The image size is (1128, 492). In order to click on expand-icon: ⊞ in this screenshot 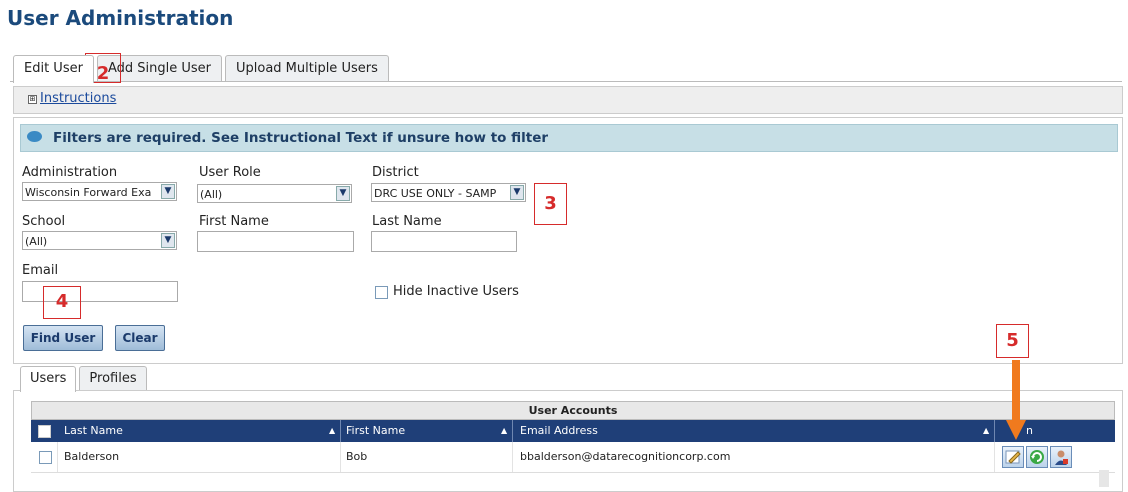, I will do `click(32, 99)`.